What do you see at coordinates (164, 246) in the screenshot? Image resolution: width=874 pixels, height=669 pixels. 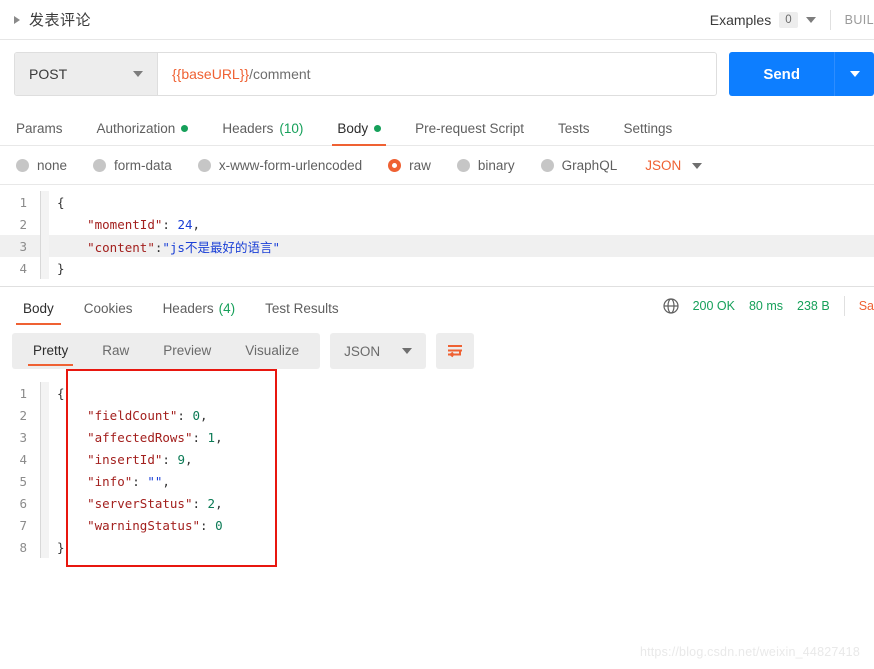 I see `code-text: "content":"js不是最好的语言"` at bounding box center [164, 246].